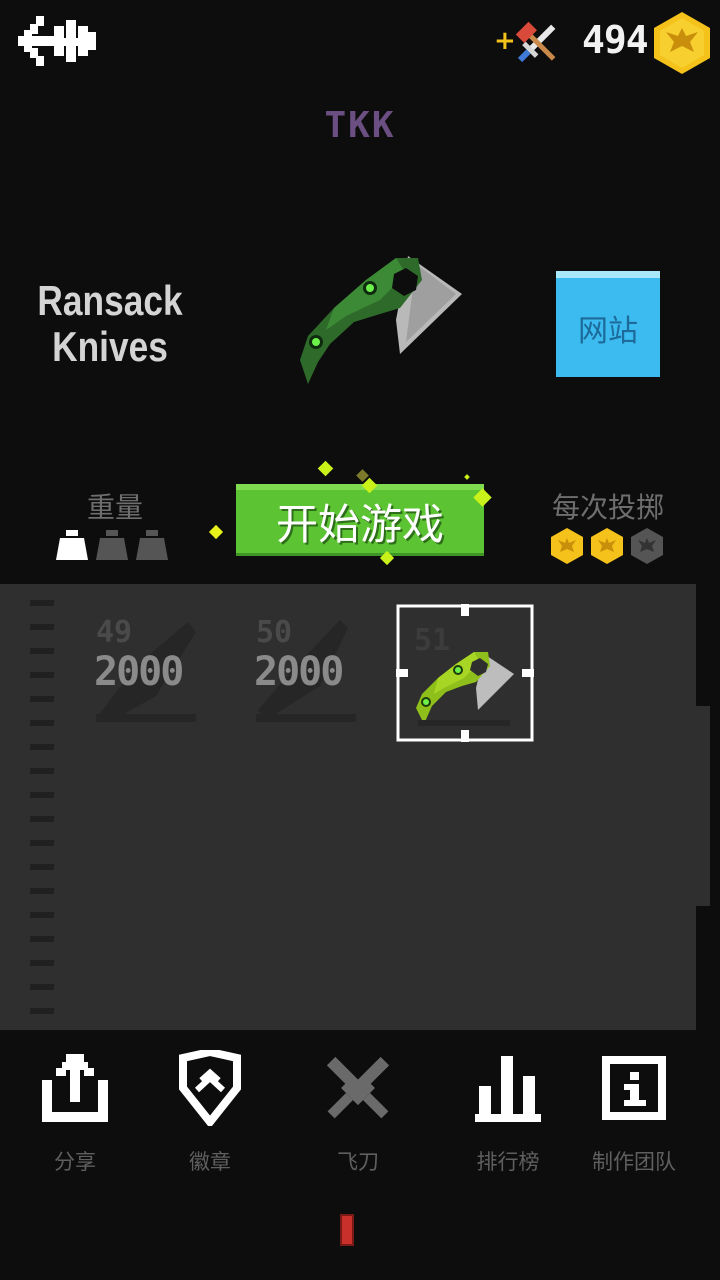  What do you see at coordinates (647, 546) in the screenshot?
I see `gray-medal-icon` at bounding box center [647, 546].